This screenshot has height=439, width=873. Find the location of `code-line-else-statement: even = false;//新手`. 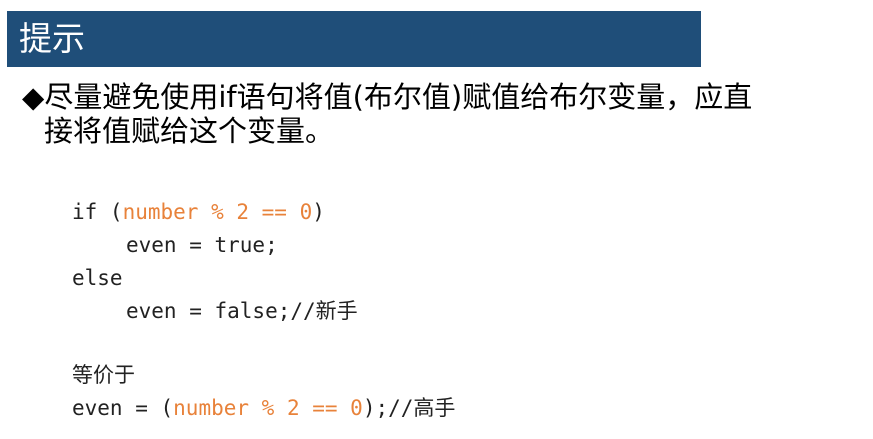

code-line-else-statement: even = false;//新手 is located at coordinates (242, 311).